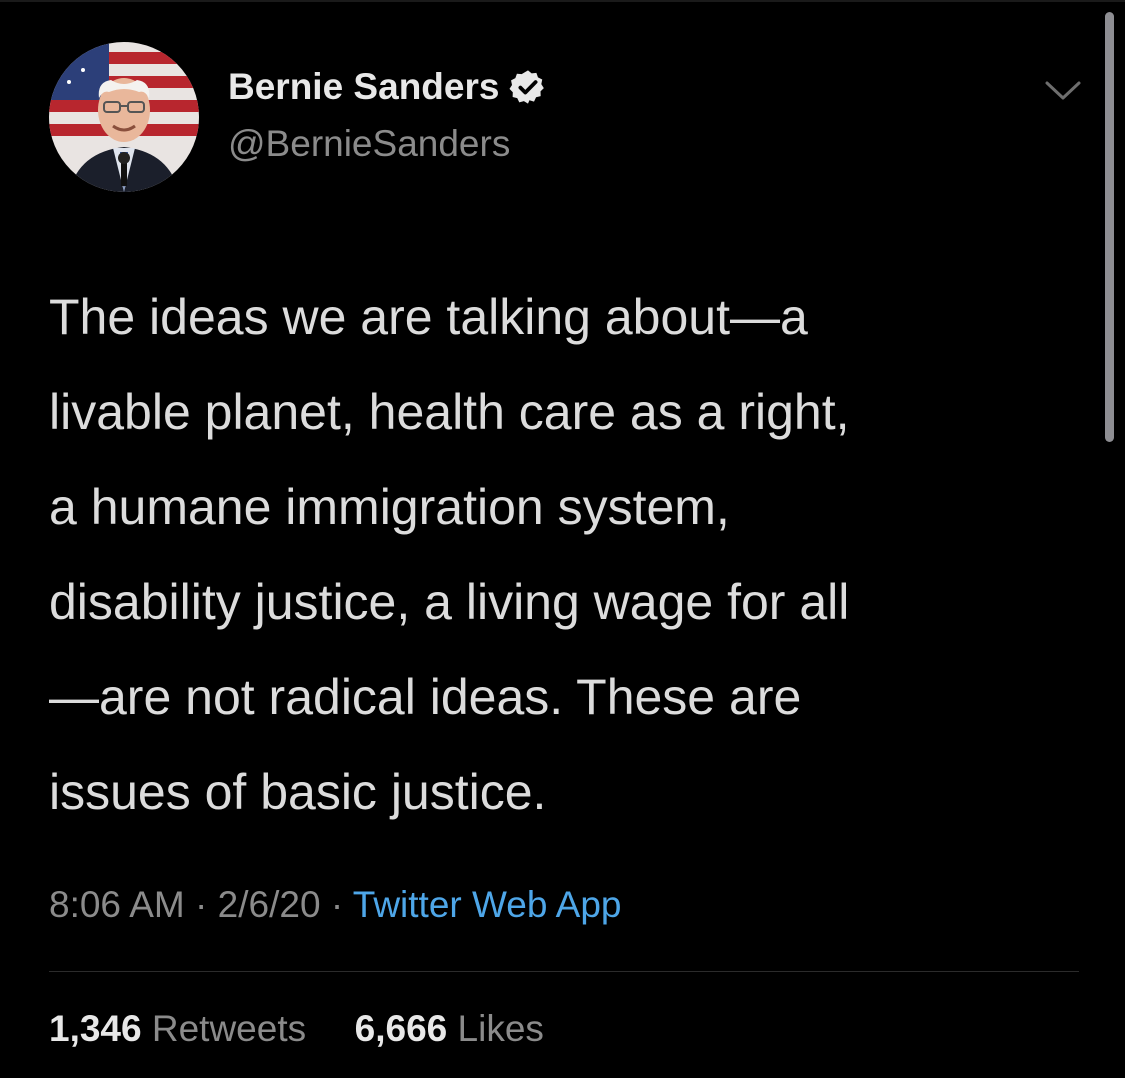 Image resolution: width=1125 pixels, height=1078 pixels. Describe the element at coordinates (428, 317) in the screenshot. I see `tweet-text-line: The ideas we are talking about—a` at that location.